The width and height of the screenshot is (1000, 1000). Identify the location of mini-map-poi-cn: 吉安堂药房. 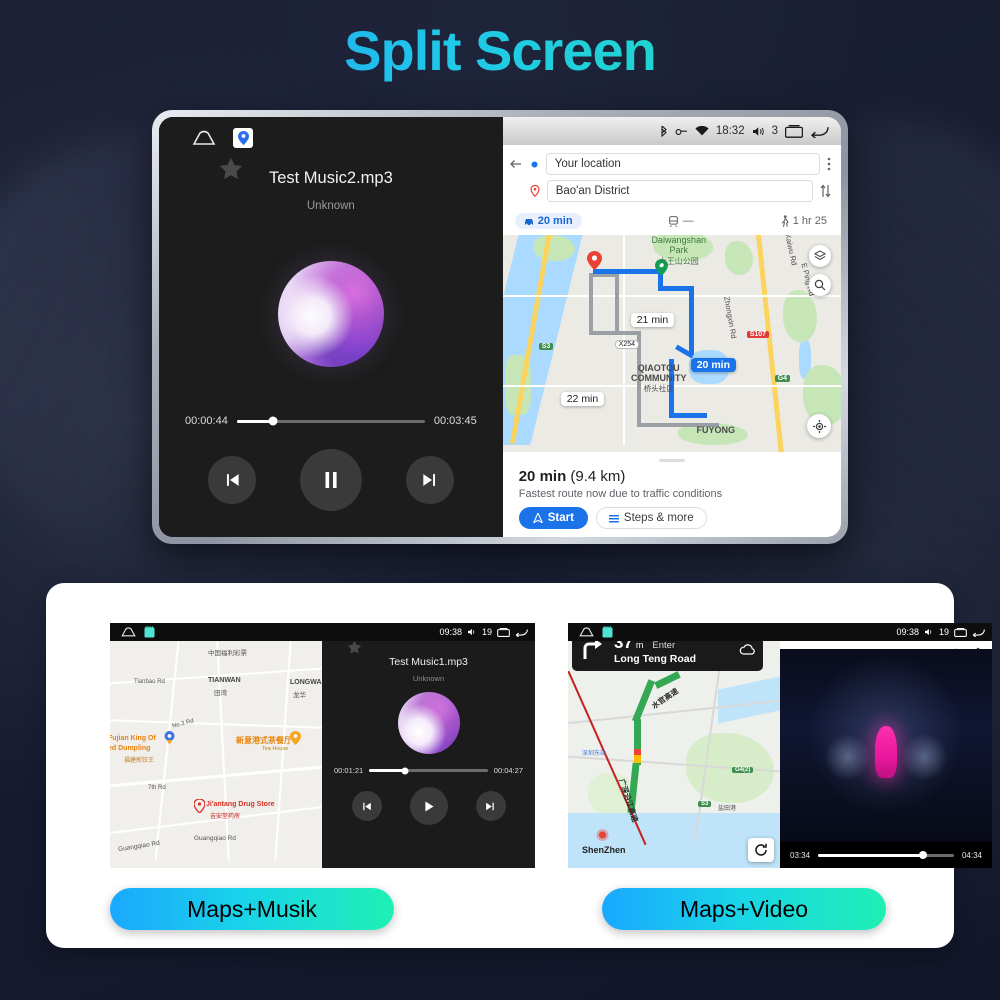
(225, 817).